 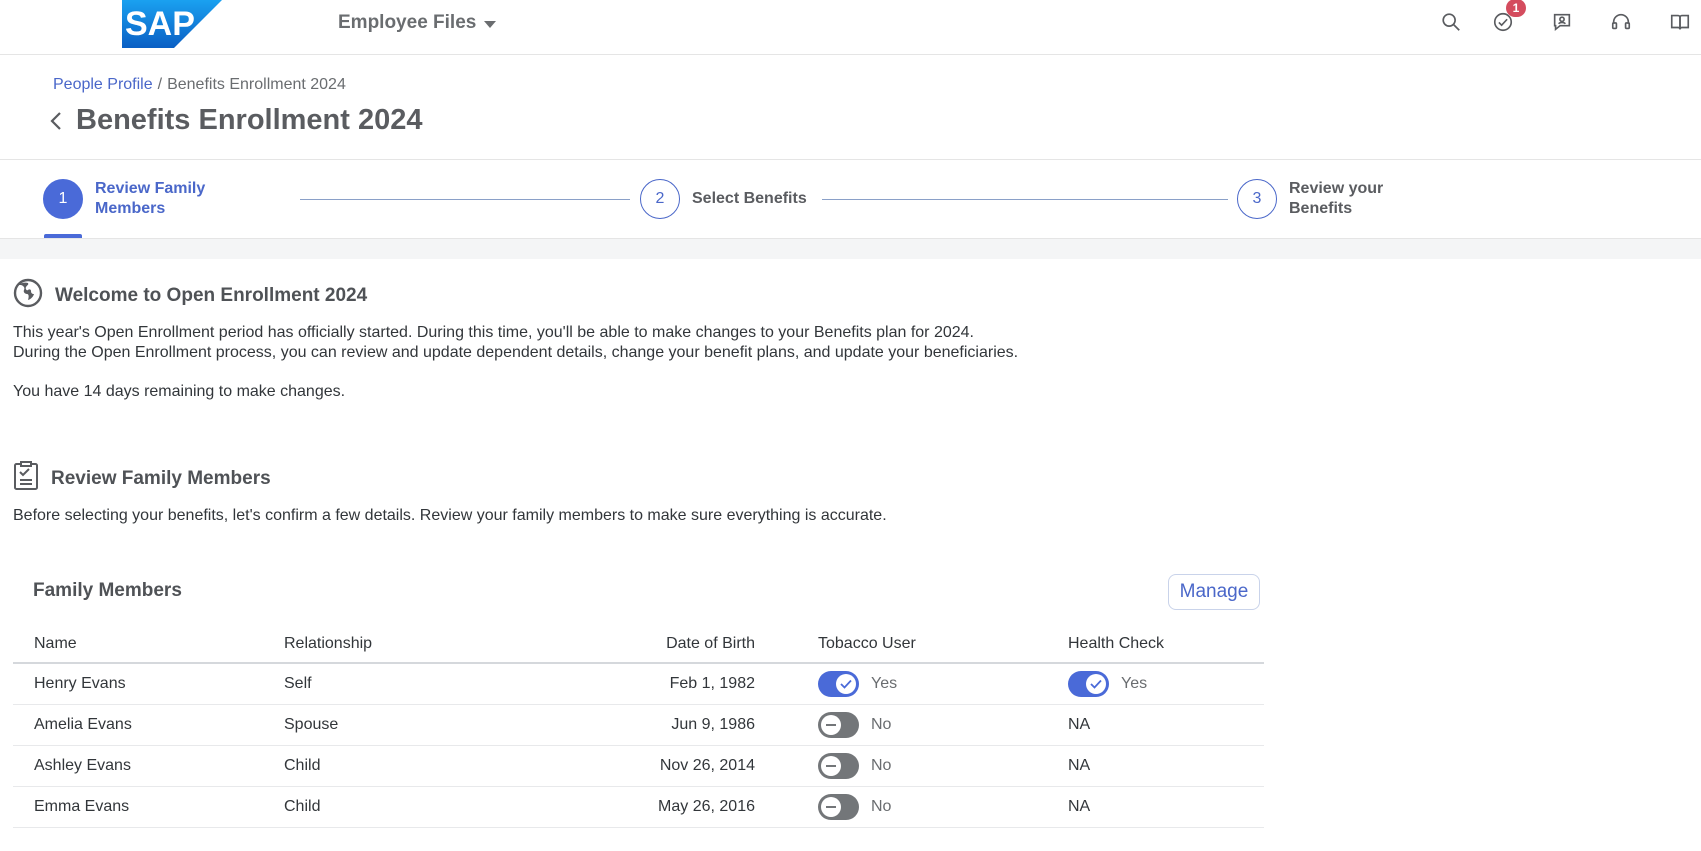 What do you see at coordinates (138, 684) in the screenshot?
I see `member-name: Henry Evans` at bounding box center [138, 684].